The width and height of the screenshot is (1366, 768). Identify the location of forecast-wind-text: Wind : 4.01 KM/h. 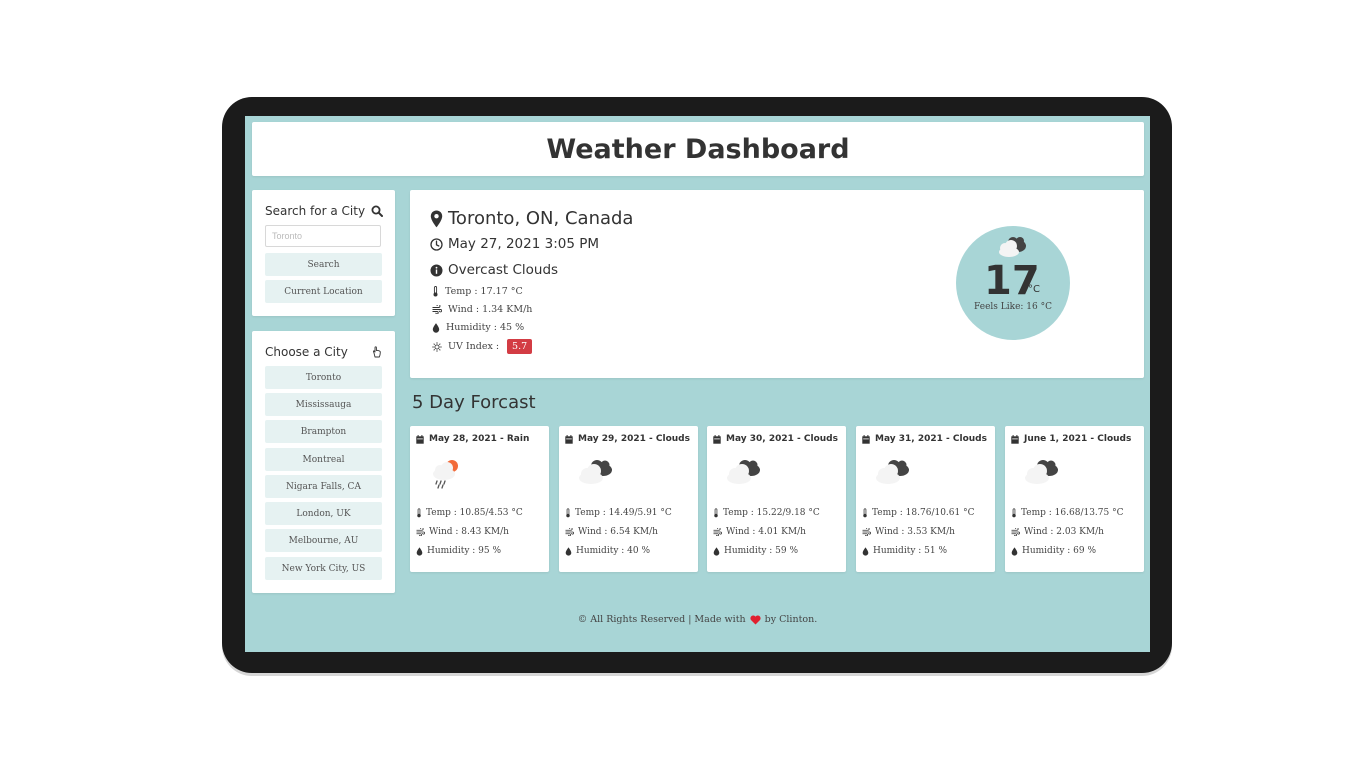
(766, 532).